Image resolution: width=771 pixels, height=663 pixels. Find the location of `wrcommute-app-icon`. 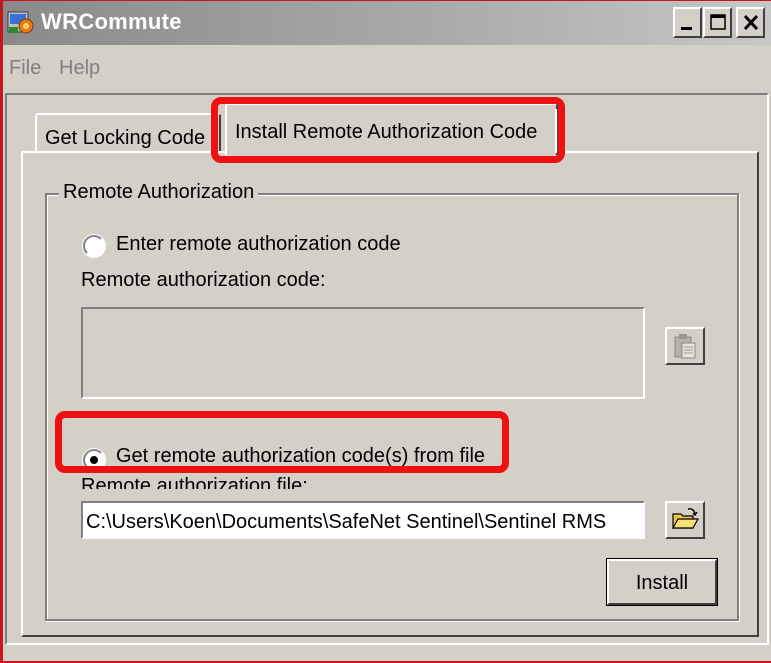

wrcommute-app-icon is located at coordinates (21, 23).